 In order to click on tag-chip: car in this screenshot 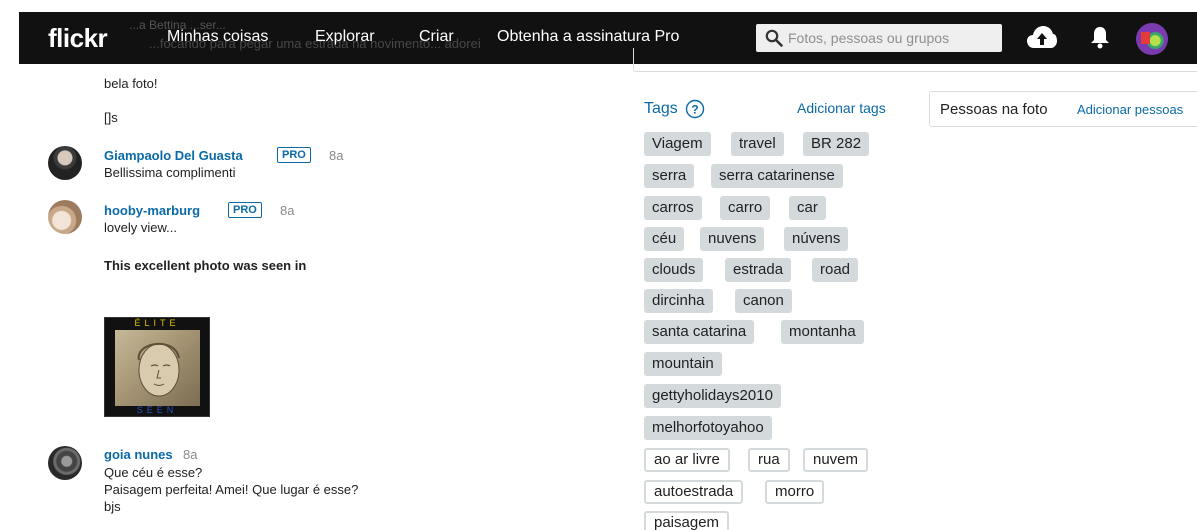, I will do `click(807, 208)`.